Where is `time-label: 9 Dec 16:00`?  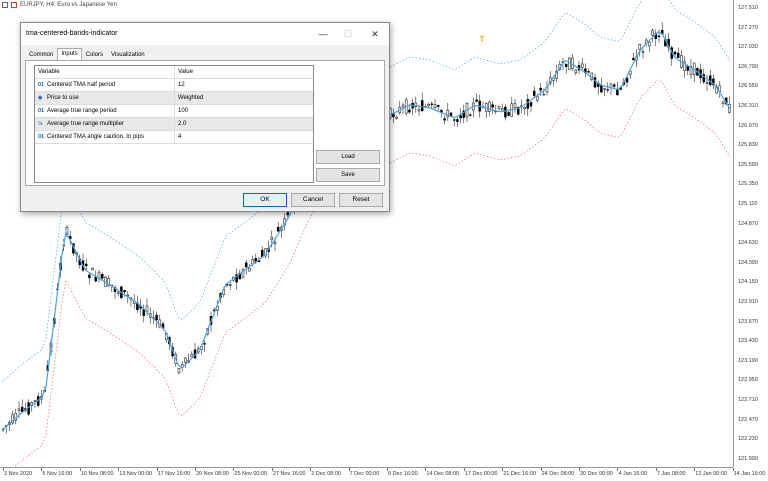
time-label: 9 Dec 16:00 is located at coordinates (403, 474).